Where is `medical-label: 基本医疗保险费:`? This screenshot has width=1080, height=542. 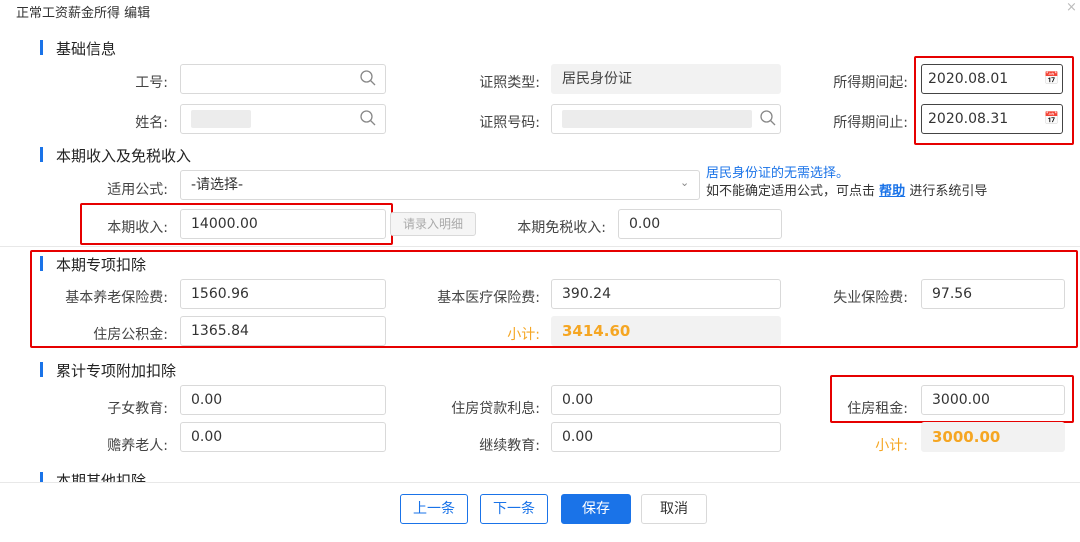
medical-label: 基本医疗保险费: is located at coordinates (488, 298).